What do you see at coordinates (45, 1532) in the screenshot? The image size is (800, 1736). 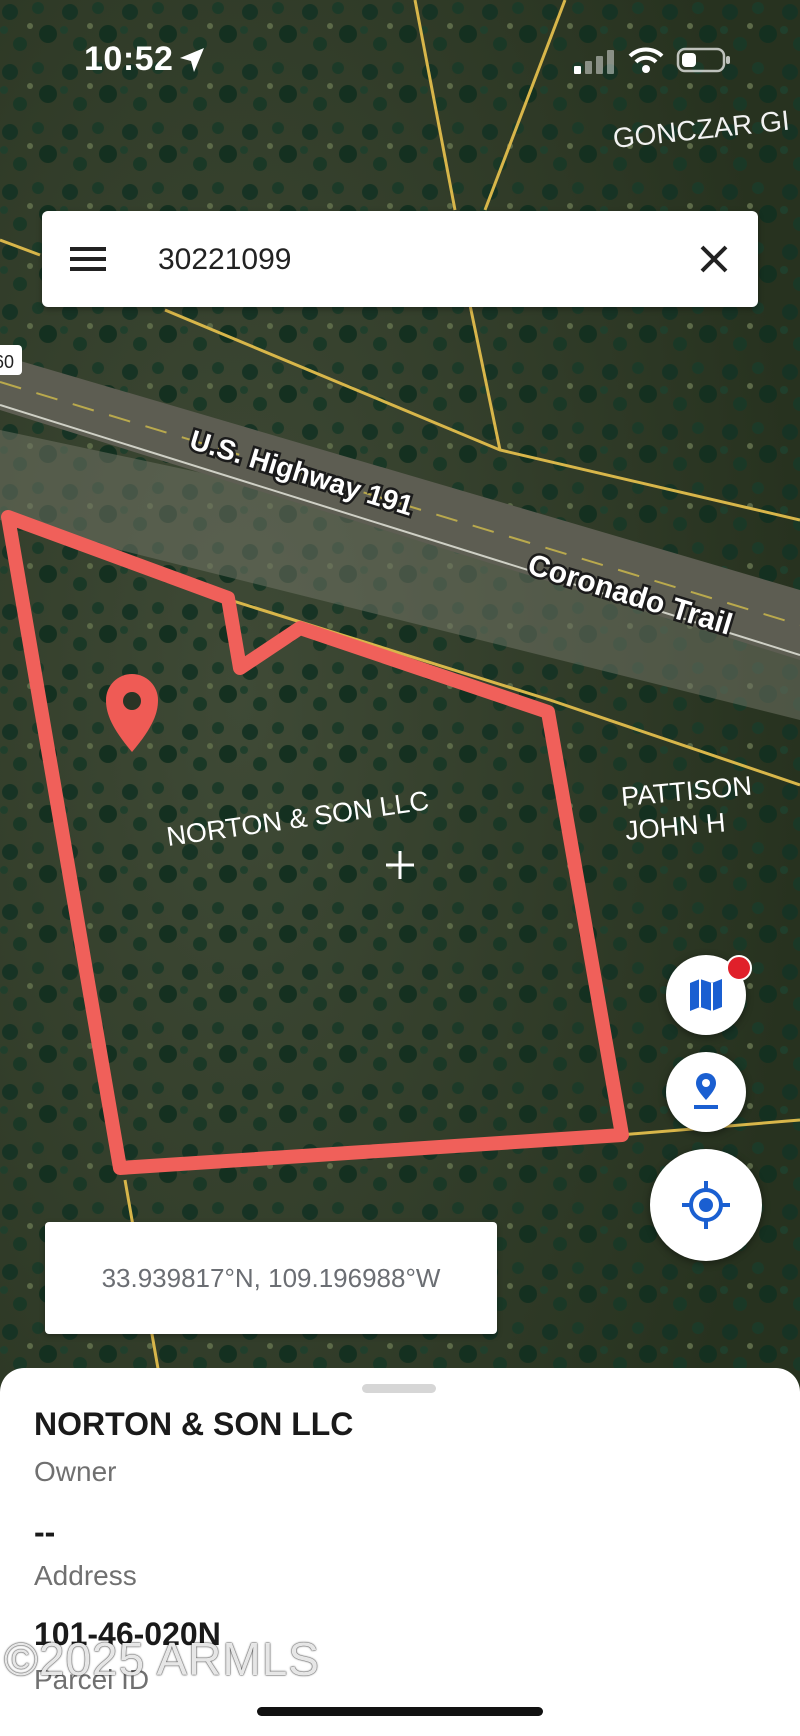 I see `address-value: --` at bounding box center [45, 1532].